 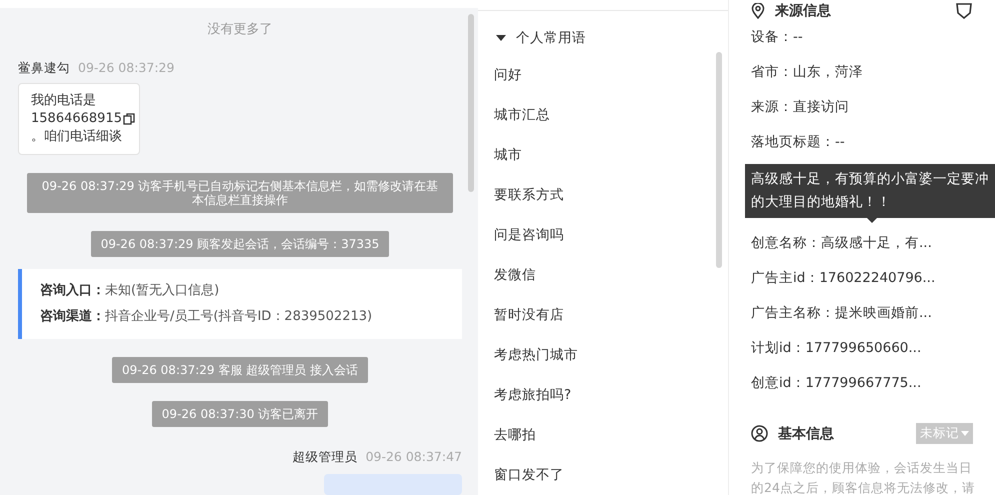 What do you see at coordinates (603, 395) in the screenshot?
I see `phrase-item: 考虑旅拍吗?` at bounding box center [603, 395].